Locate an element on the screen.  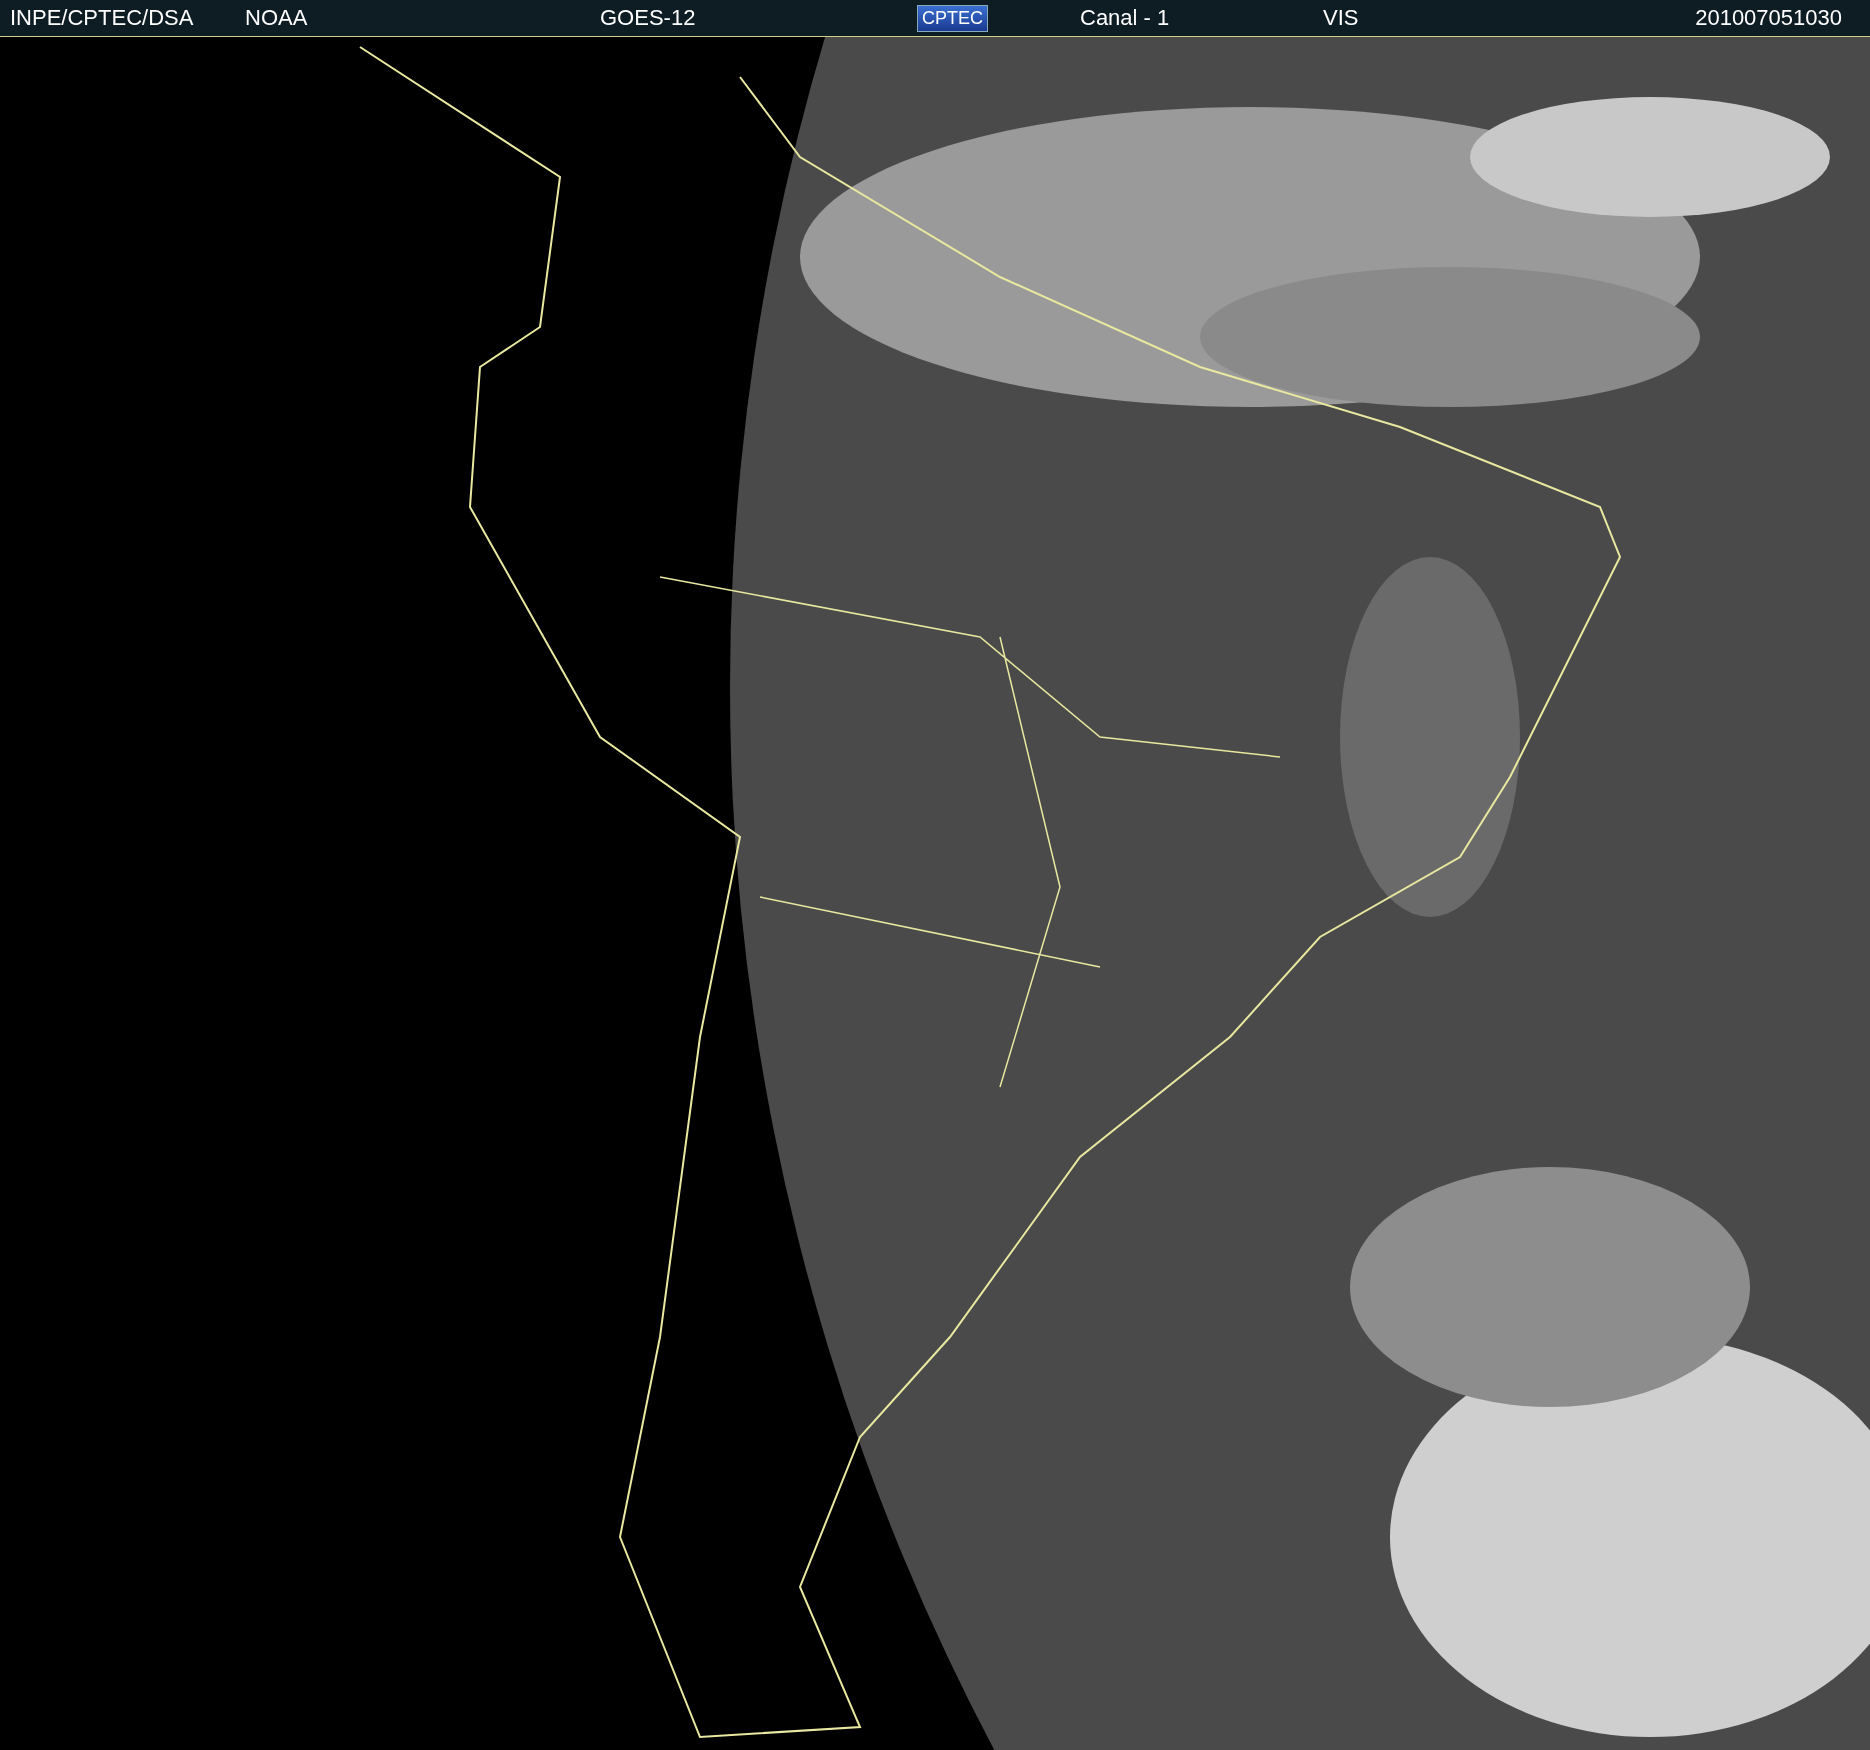
satellite-label: GOES-12 is located at coordinates (648, 18).